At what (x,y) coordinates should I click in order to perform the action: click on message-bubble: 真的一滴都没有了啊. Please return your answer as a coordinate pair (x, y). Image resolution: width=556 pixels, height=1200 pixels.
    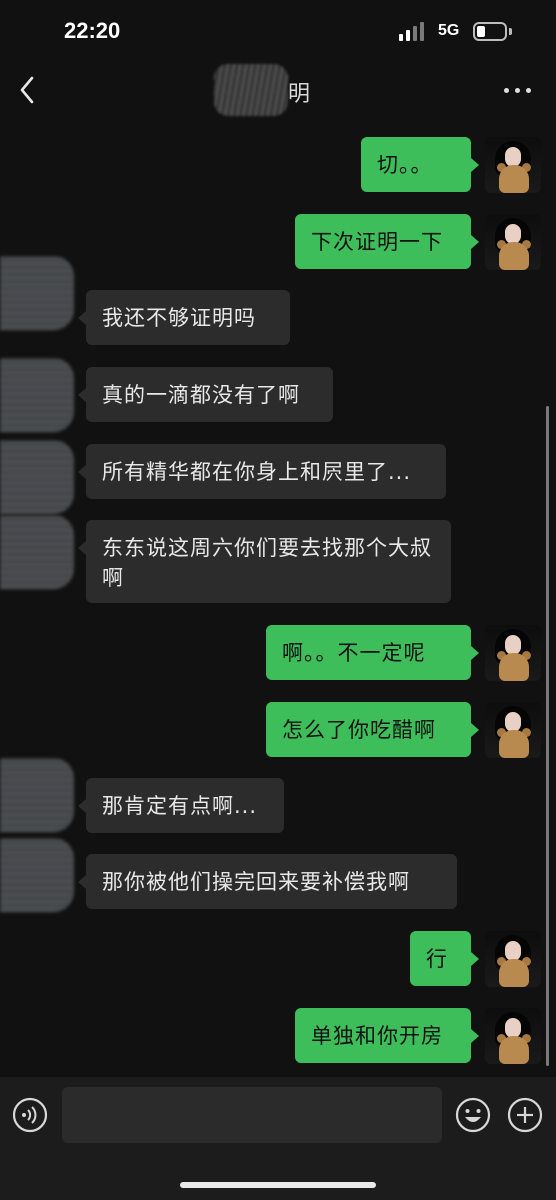
    Looking at the image, I should click on (209, 394).